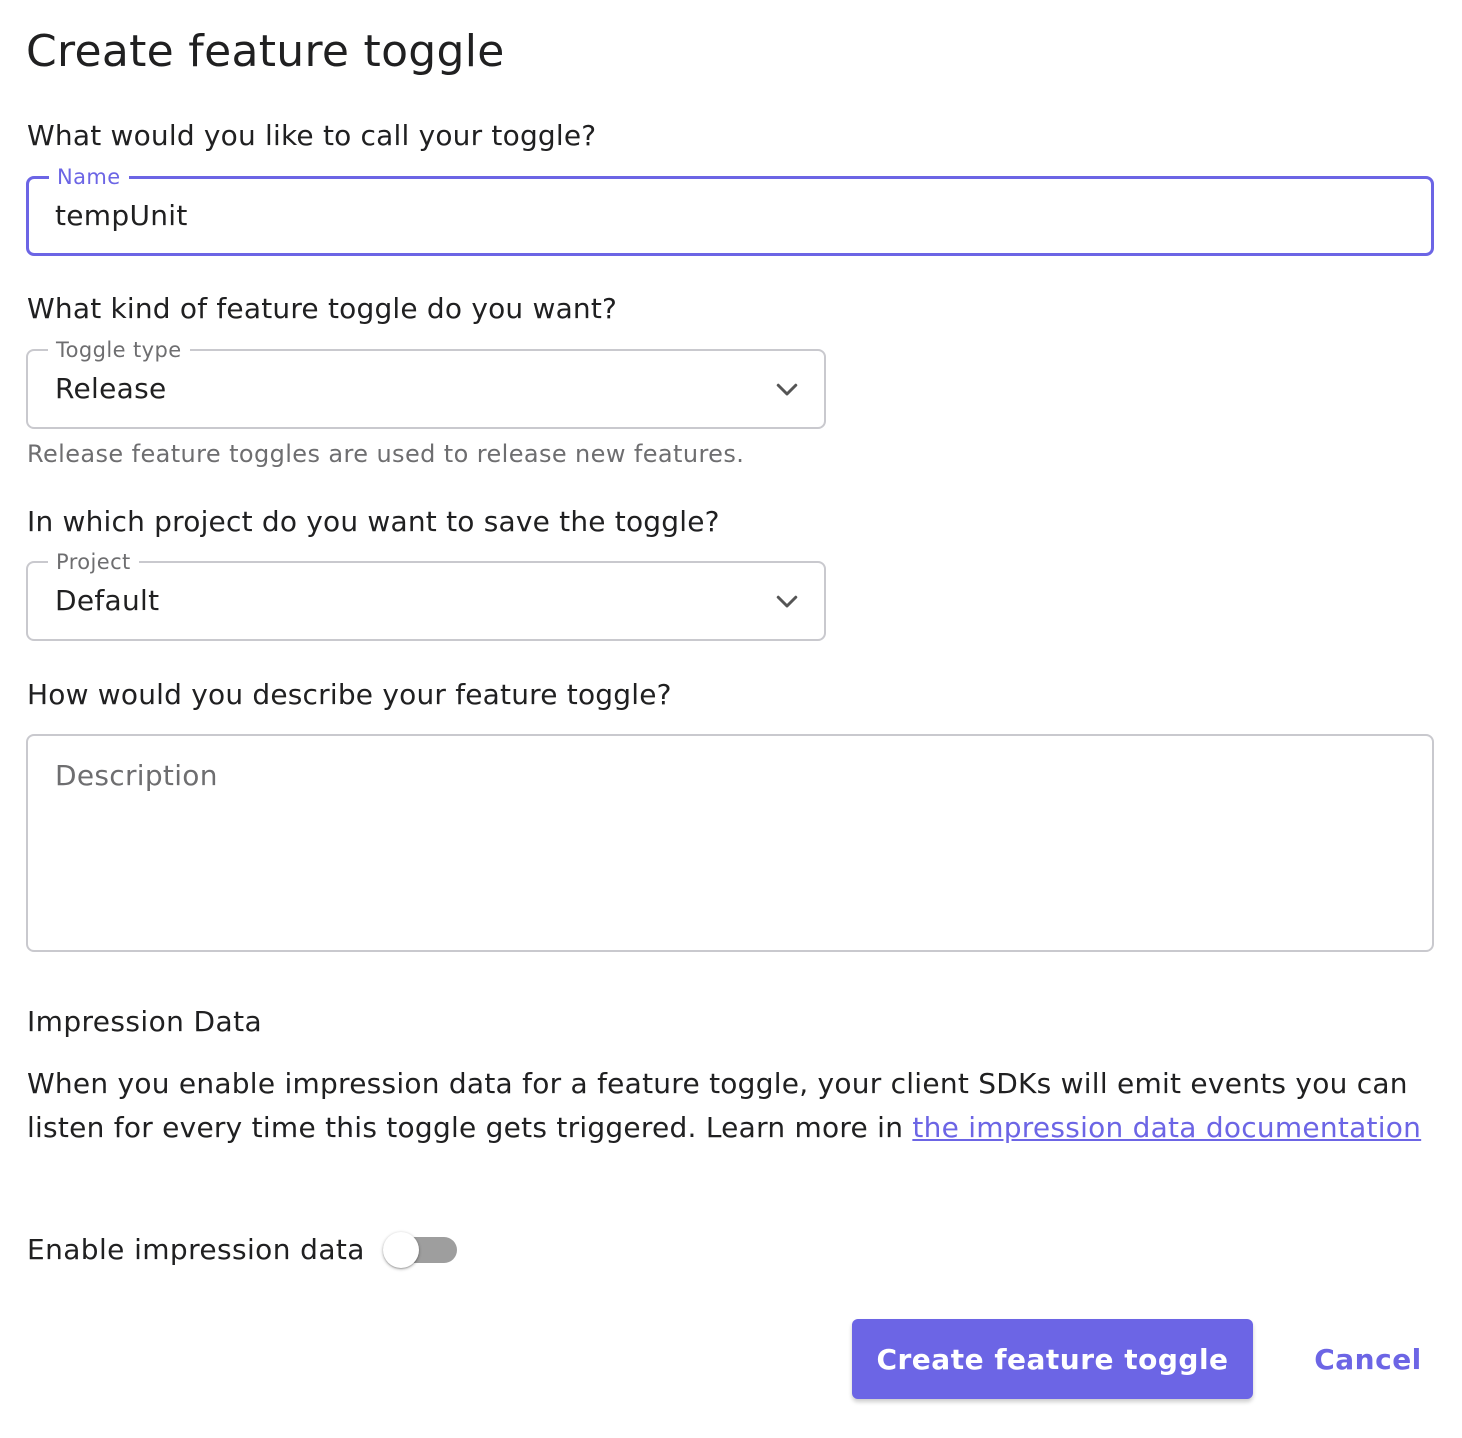 The width and height of the screenshot is (1462, 1438). I want to click on impression-data-switch-row: Enable impression data, so click(244, 1250).